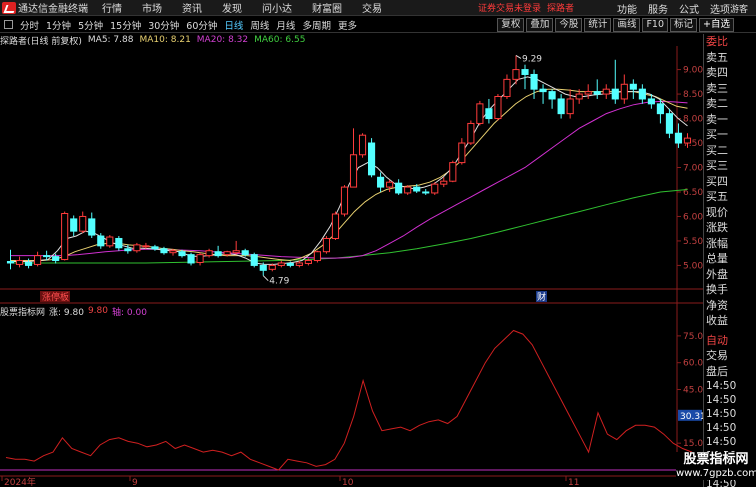 The image size is (756, 487). Describe the element at coordinates (693, 266) in the screenshot. I see `y-tick-label-8: 5.00` at that location.